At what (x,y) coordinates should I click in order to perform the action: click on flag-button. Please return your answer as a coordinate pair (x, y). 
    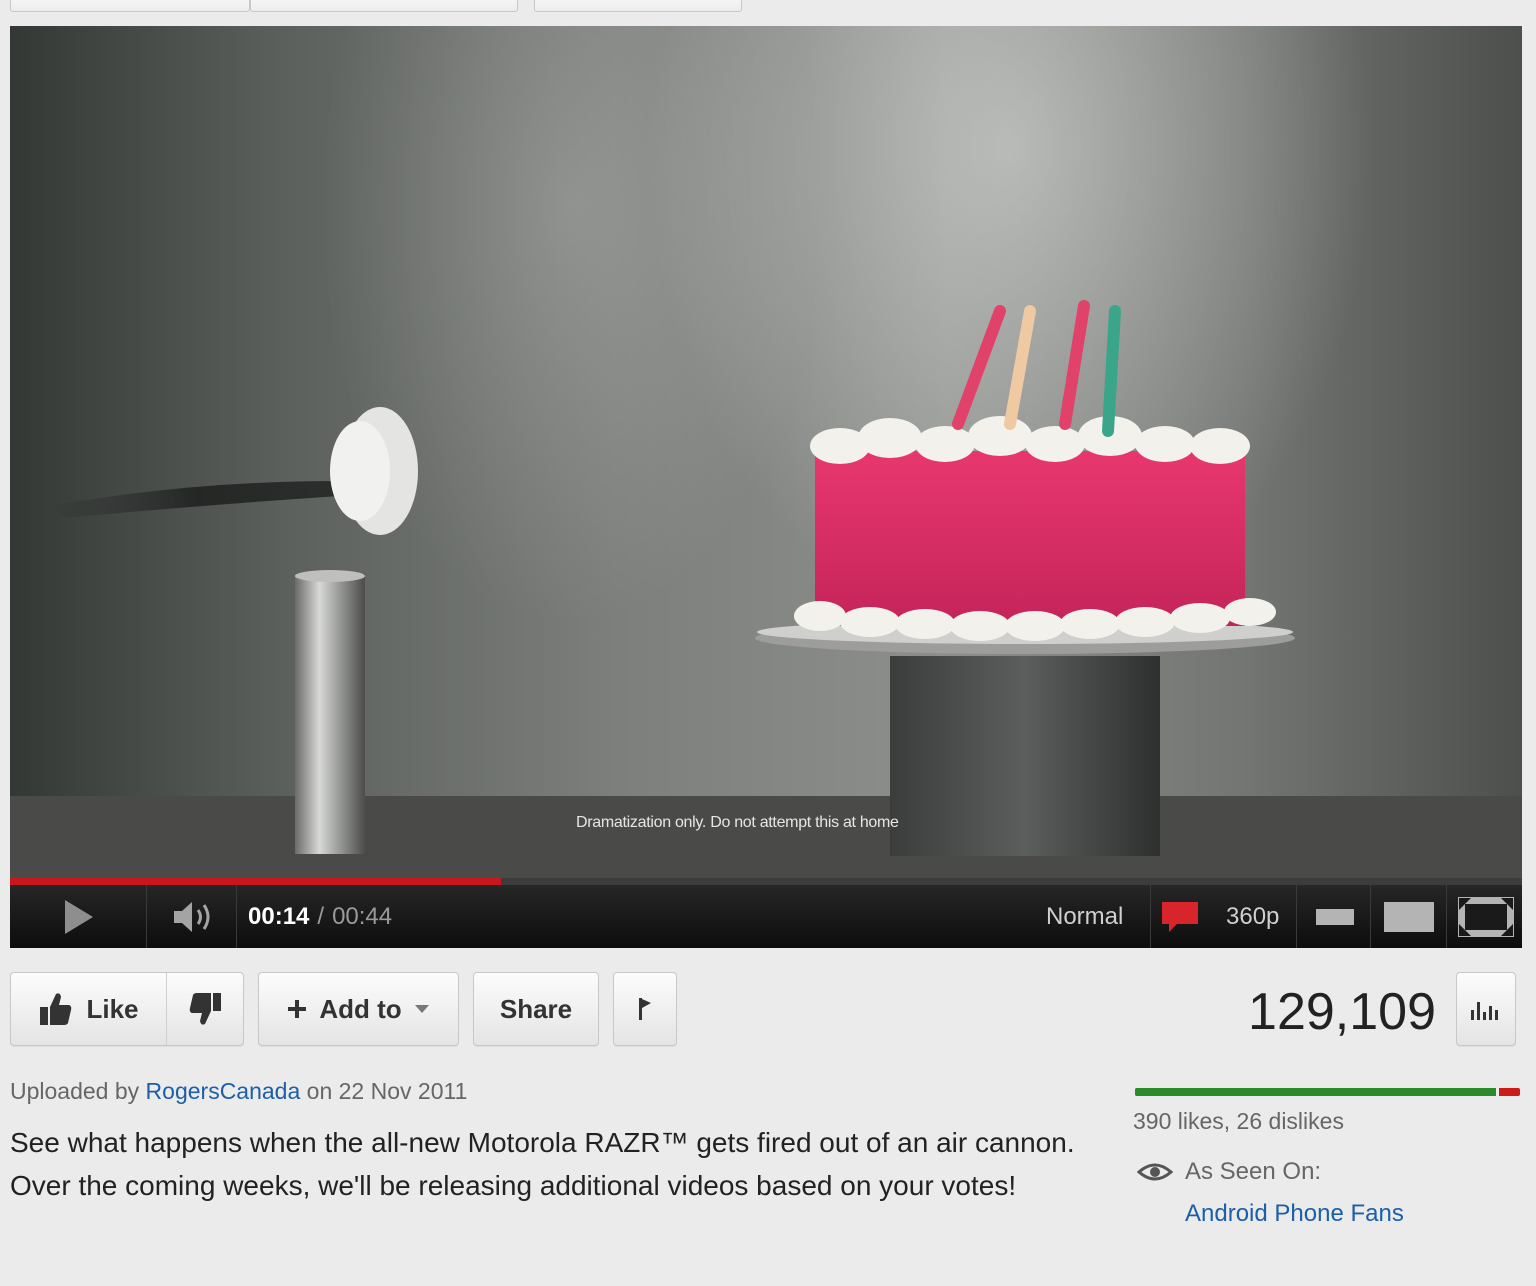
    Looking at the image, I should click on (645, 1009).